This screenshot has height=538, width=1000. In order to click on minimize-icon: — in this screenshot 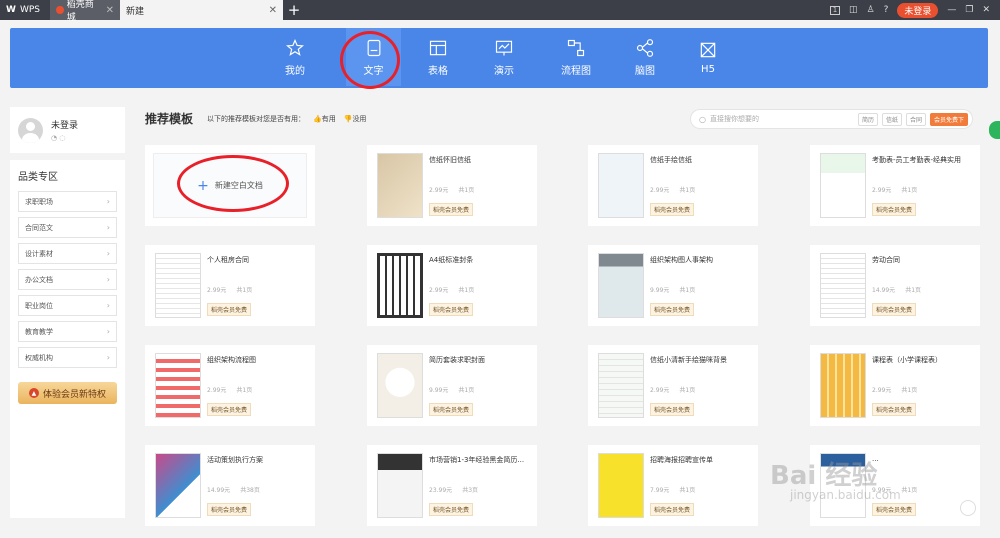, I will do `click(951, 10)`.